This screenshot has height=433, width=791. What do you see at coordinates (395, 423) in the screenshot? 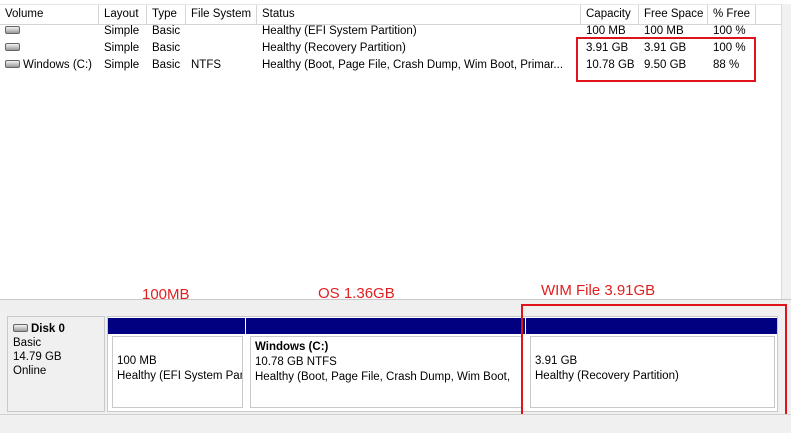
I see `status-bar` at bounding box center [395, 423].